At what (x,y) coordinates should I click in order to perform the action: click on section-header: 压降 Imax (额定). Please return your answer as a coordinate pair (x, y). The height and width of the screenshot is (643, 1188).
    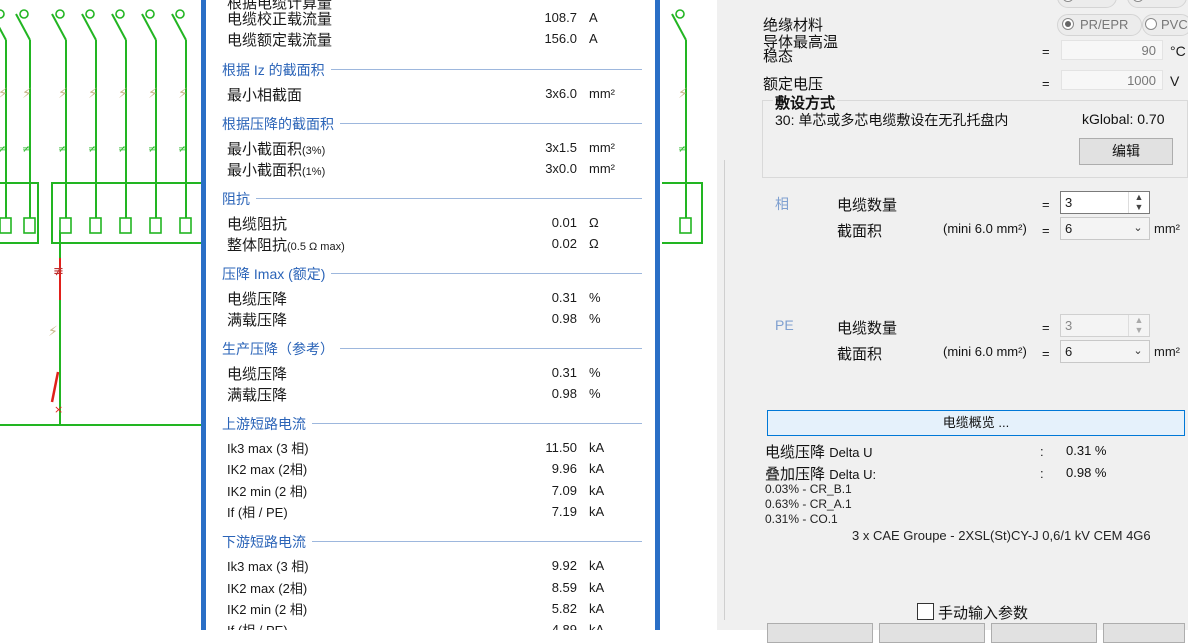
    Looking at the image, I should click on (432, 274).